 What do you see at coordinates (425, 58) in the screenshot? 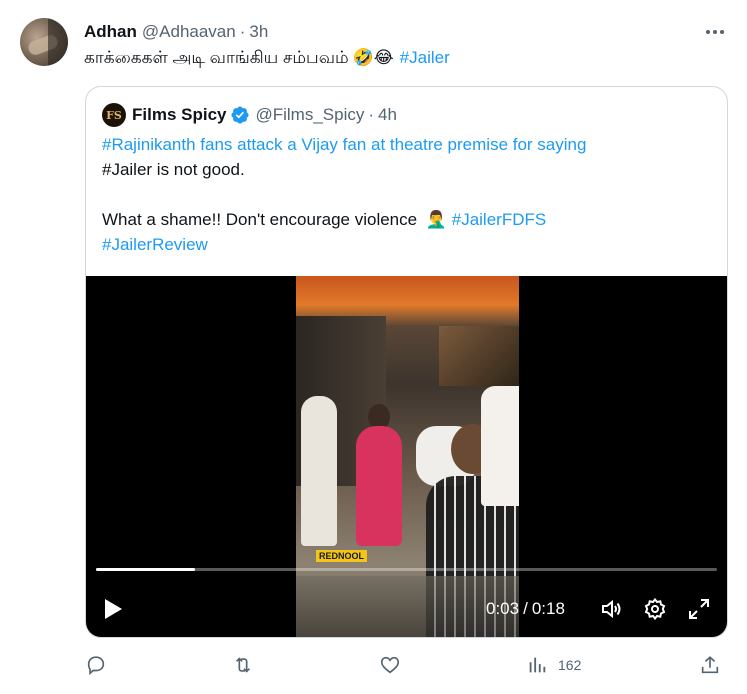
I see `hashtag-link: #Jailer` at bounding box center [425, 58].